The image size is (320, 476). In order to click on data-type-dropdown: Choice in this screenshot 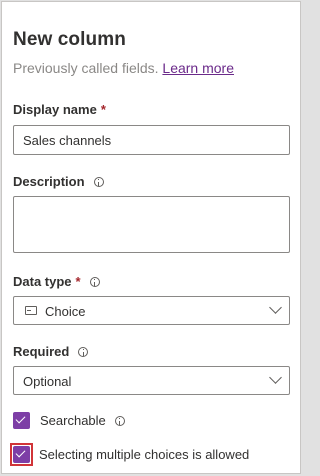, I will do `click(151, 310)`.